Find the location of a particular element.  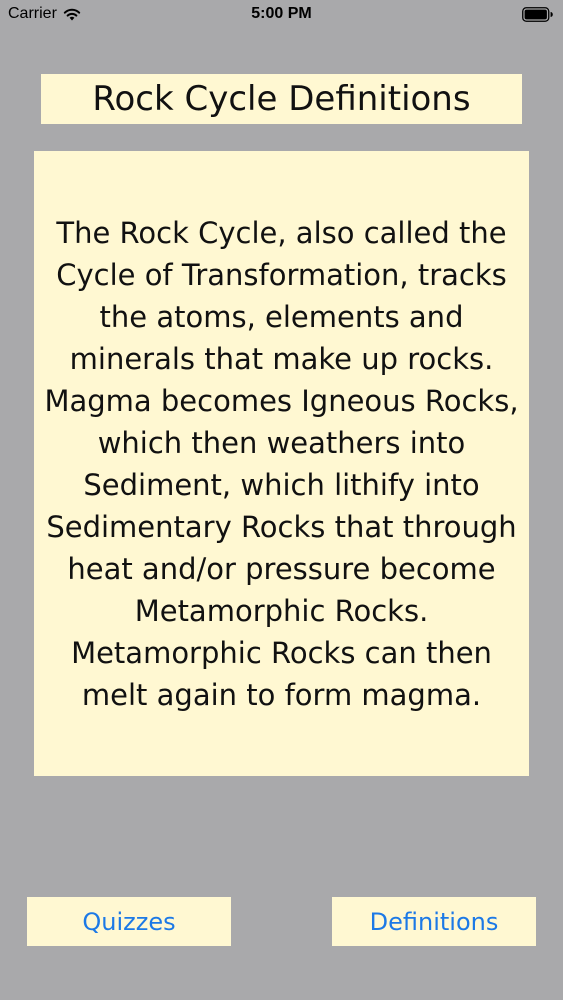

title-card: Rock Cycle Definitions is located at coordinates (281, 99).